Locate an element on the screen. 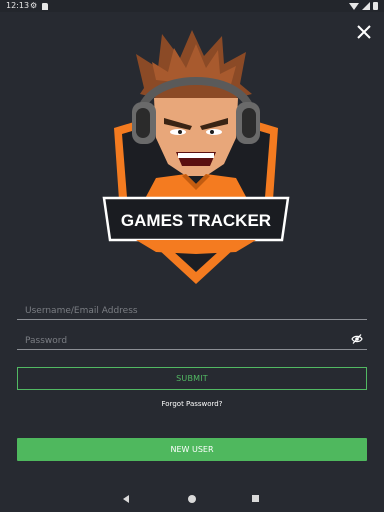  status-time: 12:13 is located at coordinates (18, 5).